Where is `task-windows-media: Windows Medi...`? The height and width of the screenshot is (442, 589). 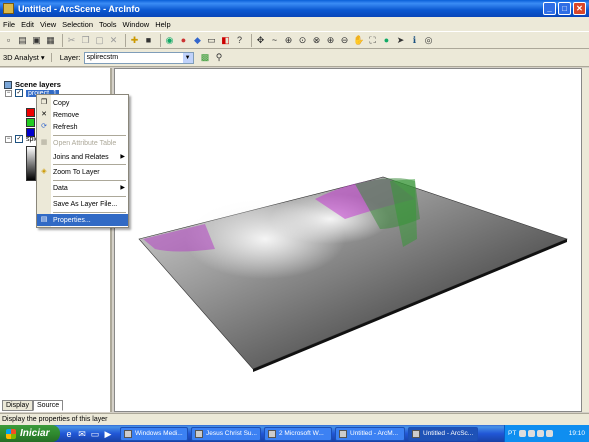
task-windows-media: Windows Medi... is located at coordinates (154, 433).